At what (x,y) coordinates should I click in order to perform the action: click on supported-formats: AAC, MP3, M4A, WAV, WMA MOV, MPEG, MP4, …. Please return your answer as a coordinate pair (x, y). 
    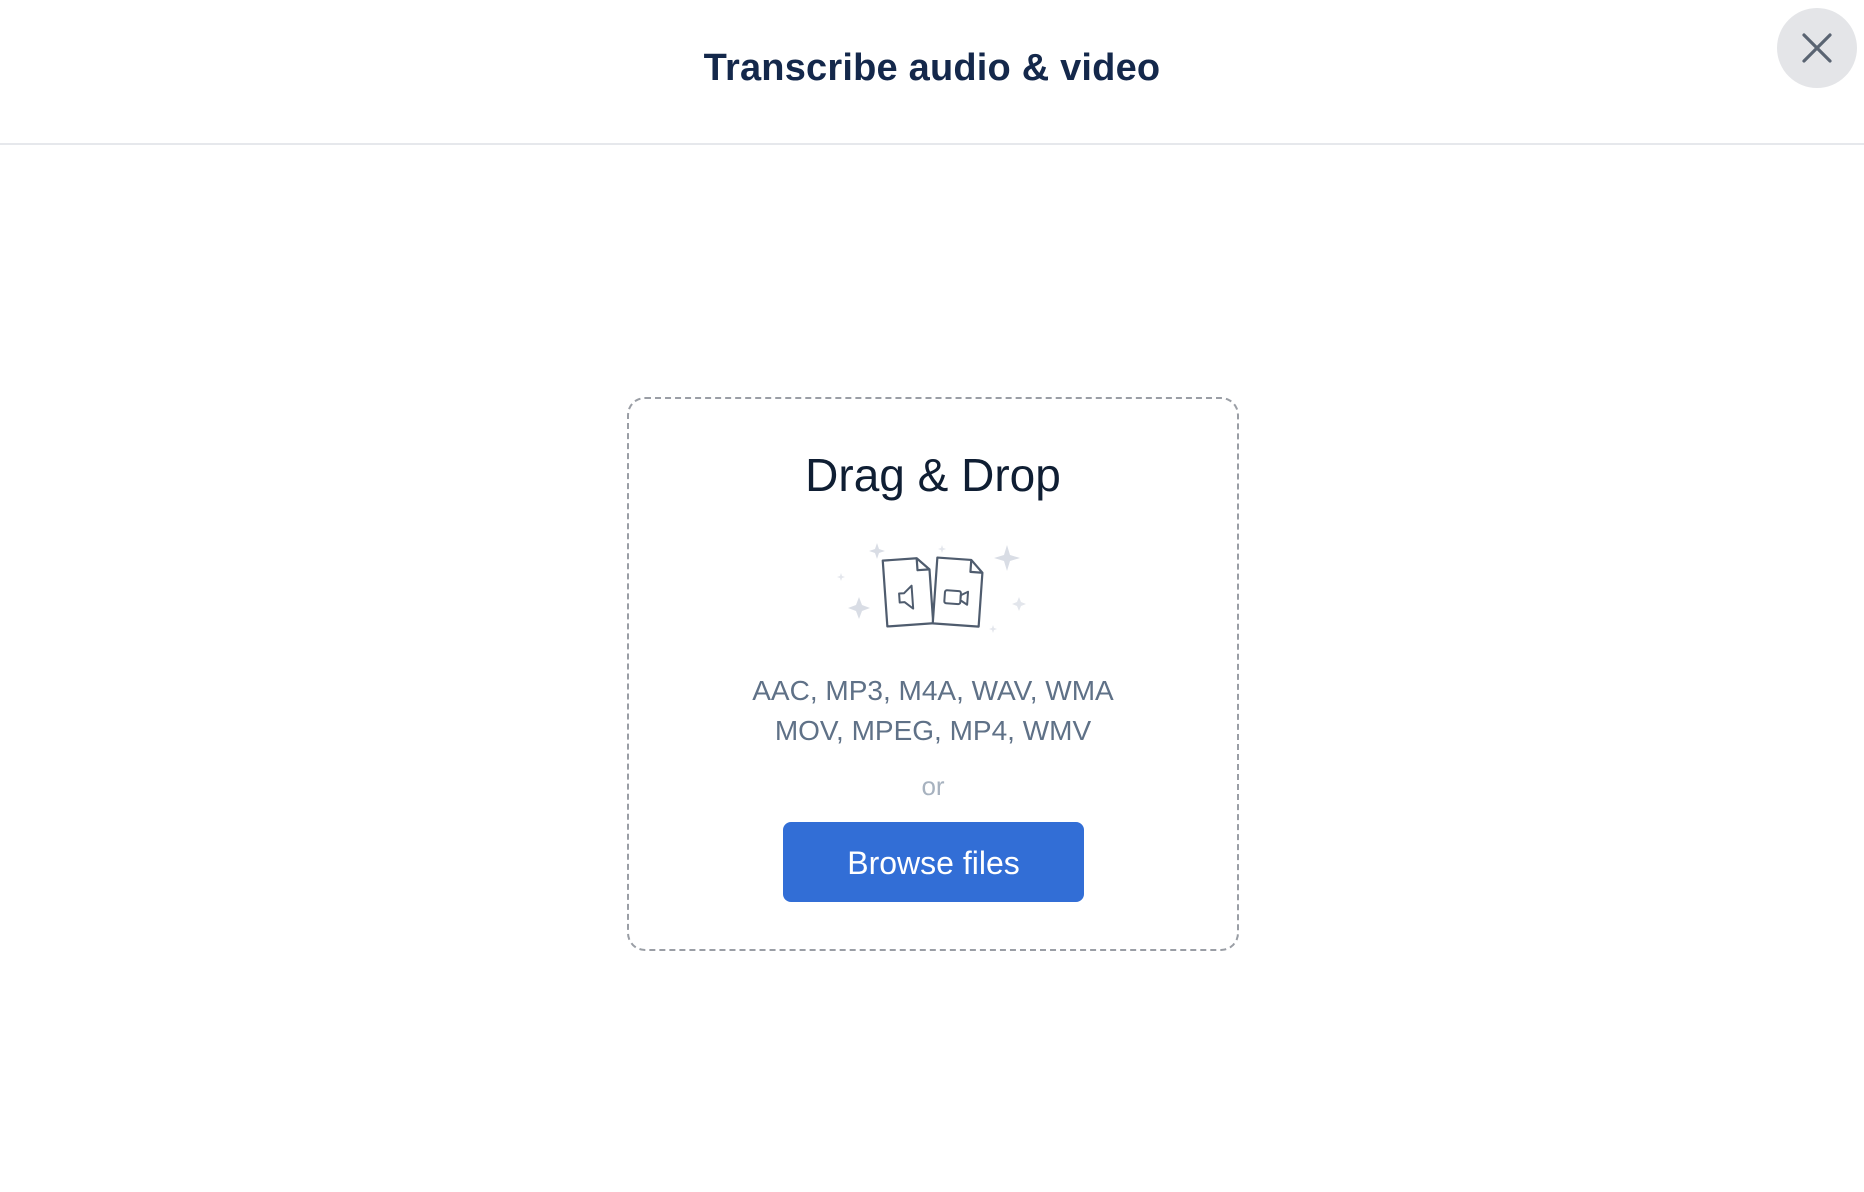
    Looking at the image, I should click on (933, 711).